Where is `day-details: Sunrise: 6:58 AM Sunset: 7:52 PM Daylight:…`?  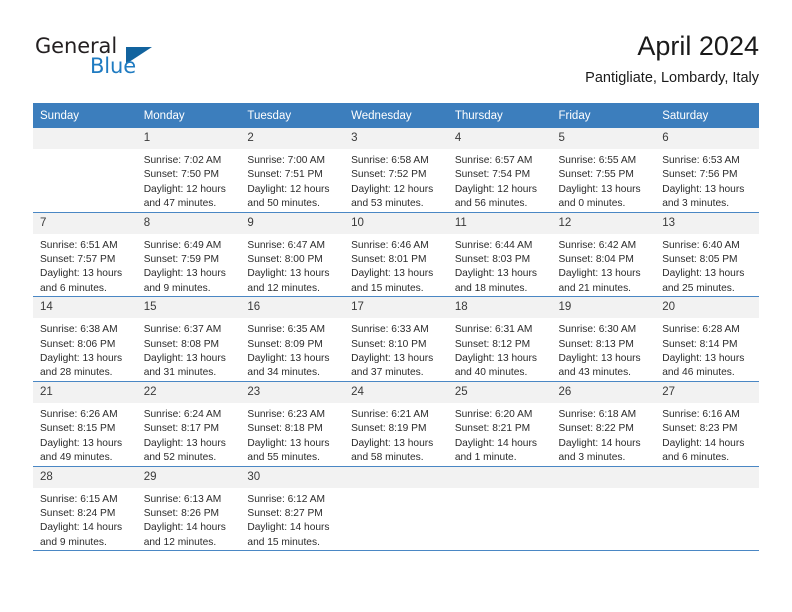 day-details: Sunrise: 6:58 AM Sunset: 7:52 PM Daylight:… is located at coordinates (396, 180).